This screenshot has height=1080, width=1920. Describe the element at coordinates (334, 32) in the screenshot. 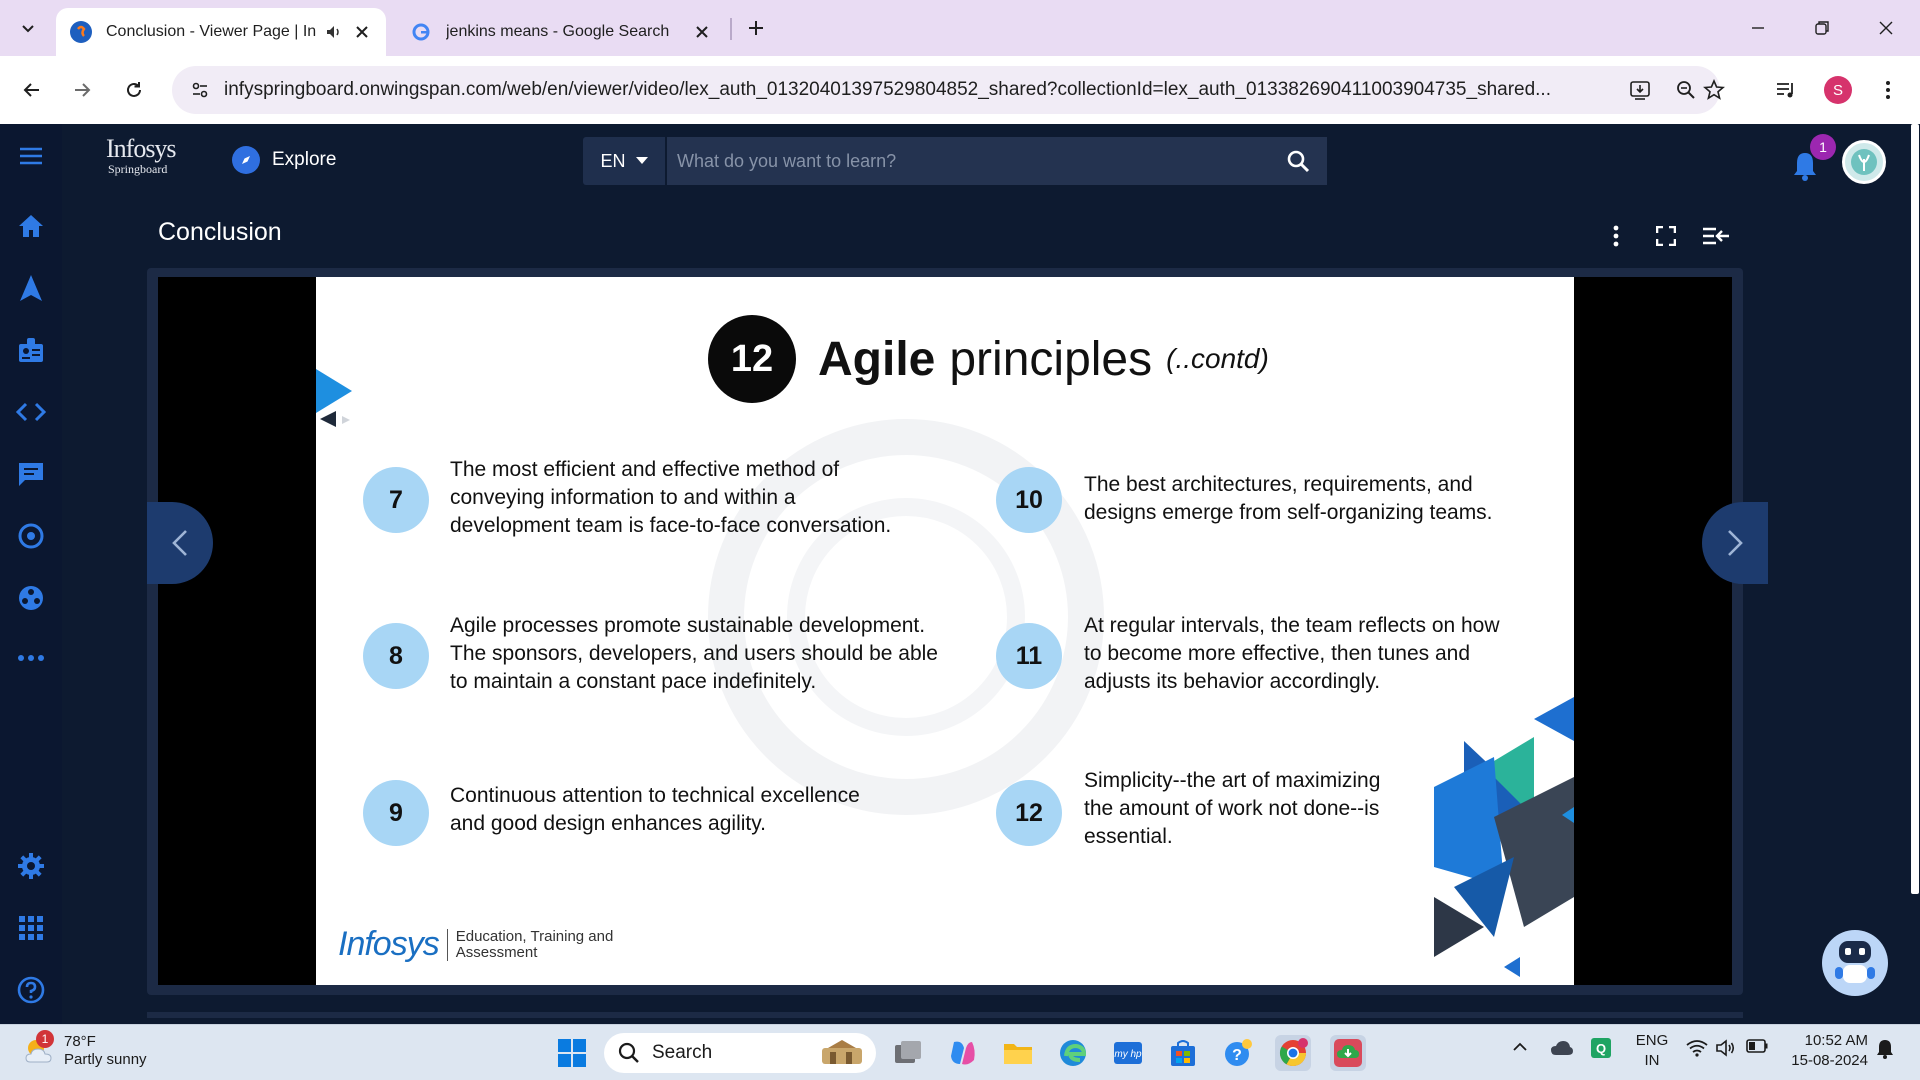

I see `speaker-icon` at that location.